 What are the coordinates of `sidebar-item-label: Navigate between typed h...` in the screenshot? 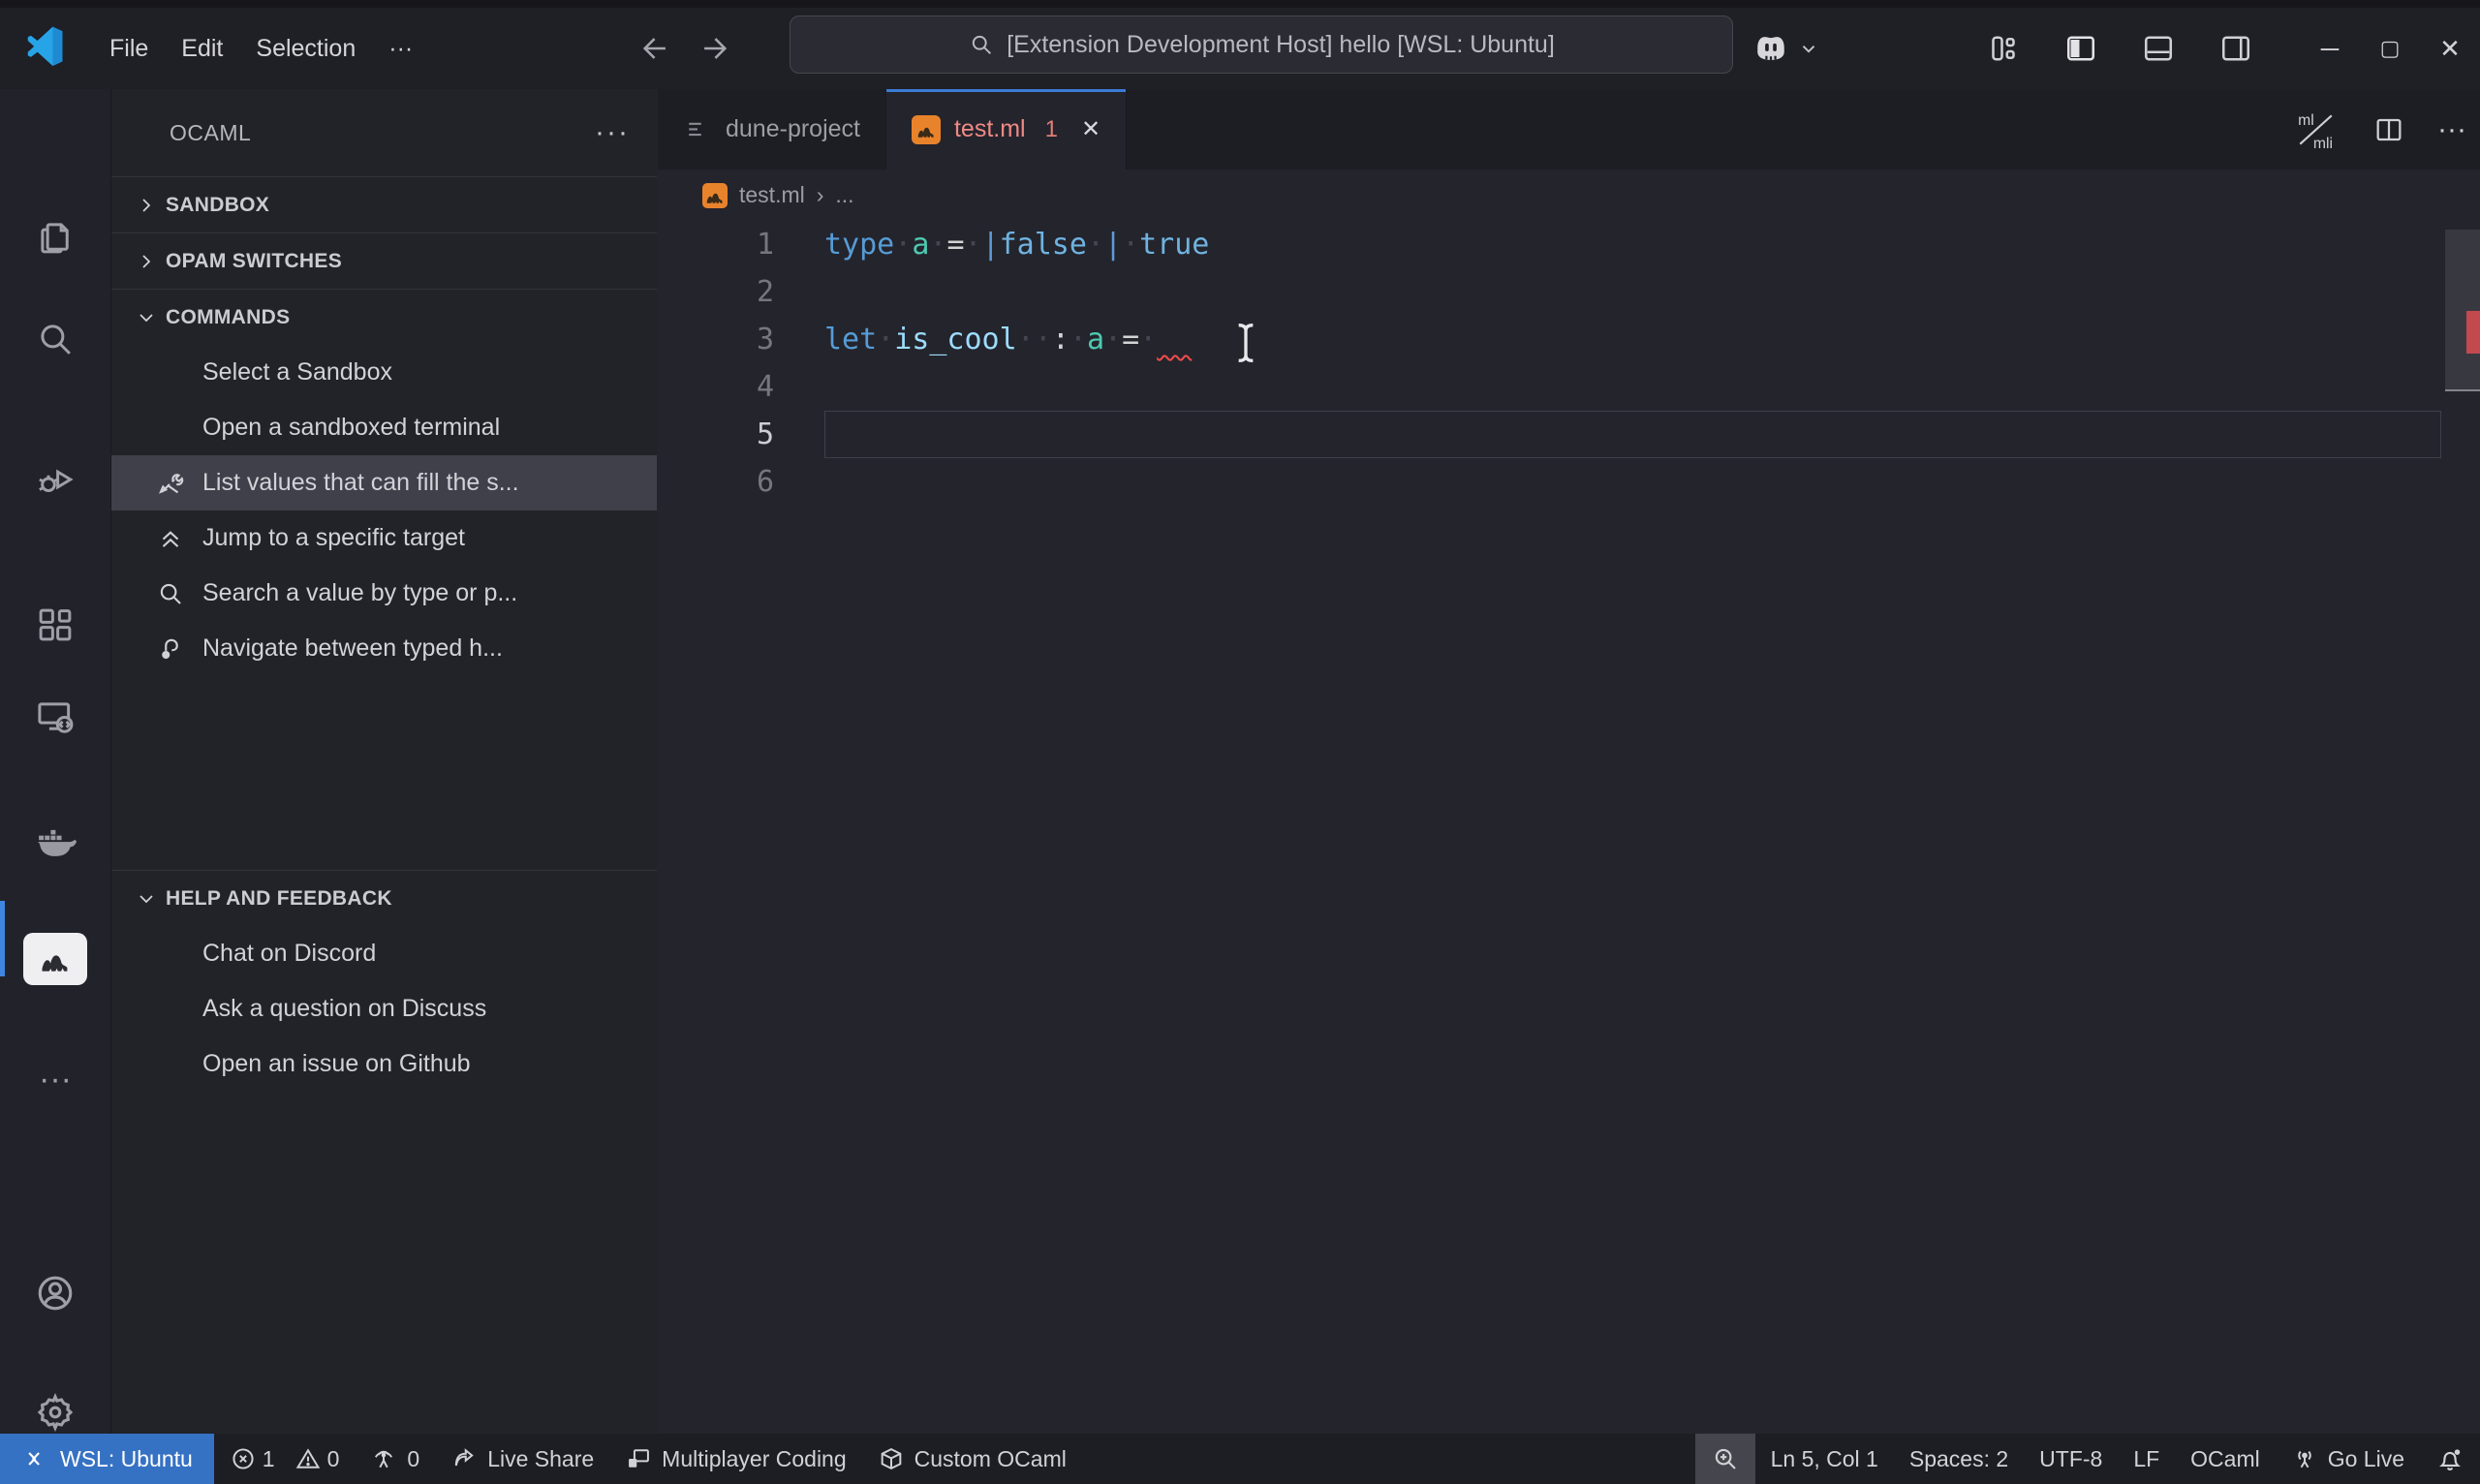 It's located at (352, 648).